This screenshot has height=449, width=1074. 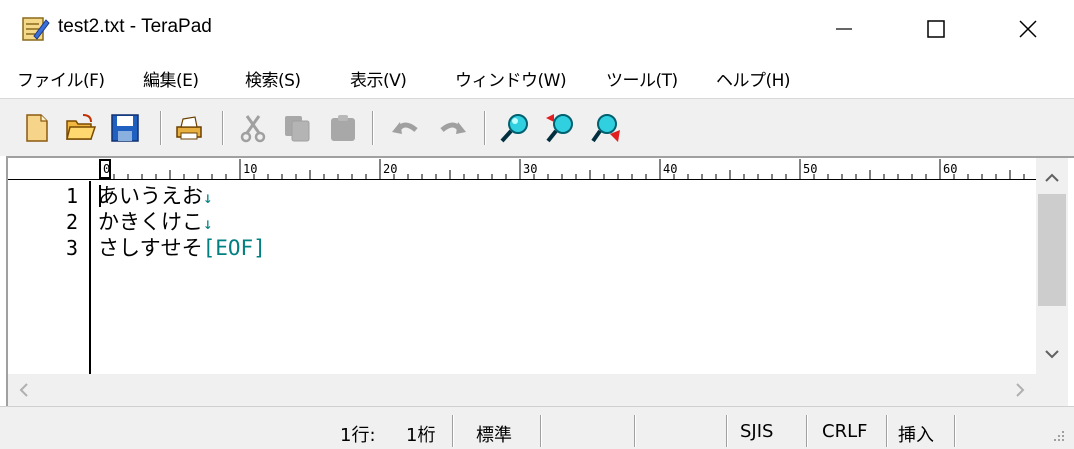 I want to click on ruler-label: 20, so click(x=390, y=169).